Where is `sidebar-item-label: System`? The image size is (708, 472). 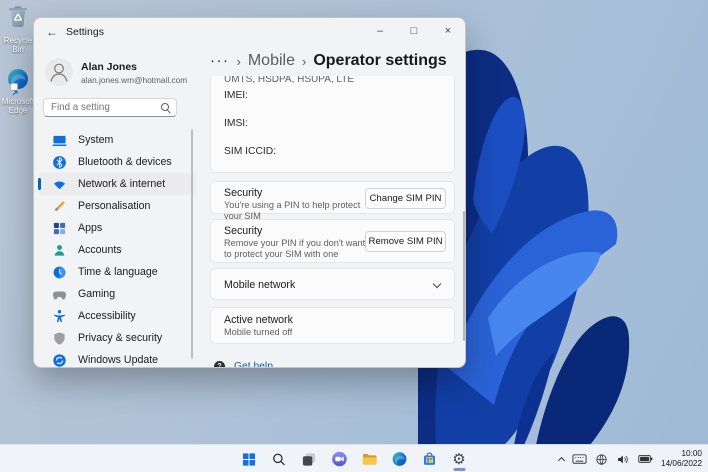
sidebar-item-label: System is located at coordinates (96, 140).